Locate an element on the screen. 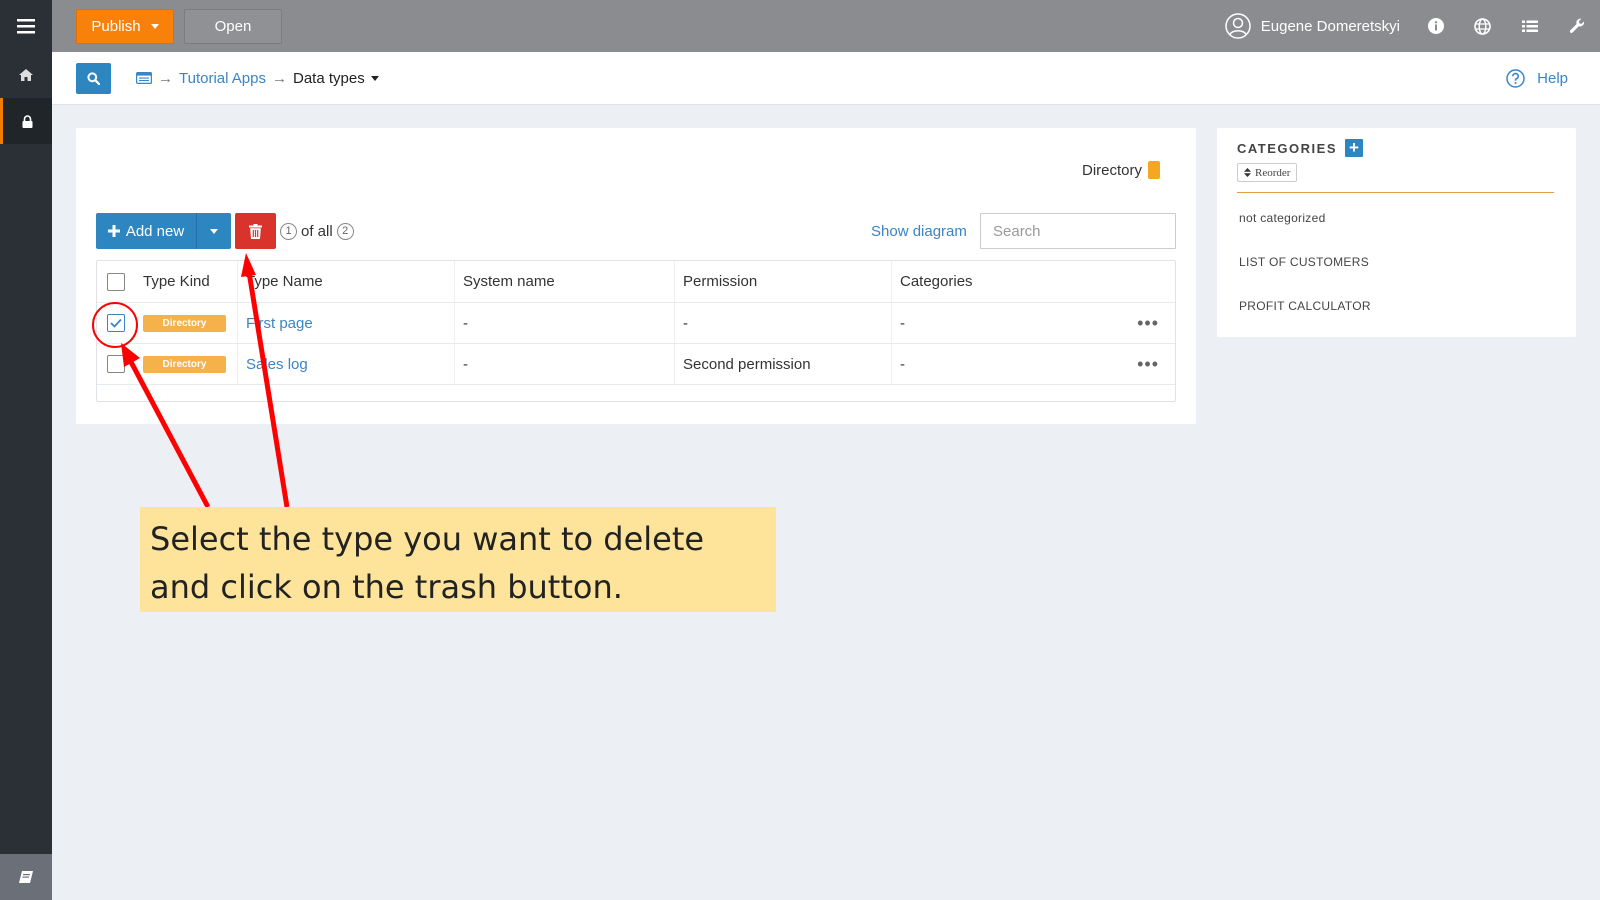 This screenshot has width=1600, height=900. column-header-permission: Permission is located at coordinates (783, 281).